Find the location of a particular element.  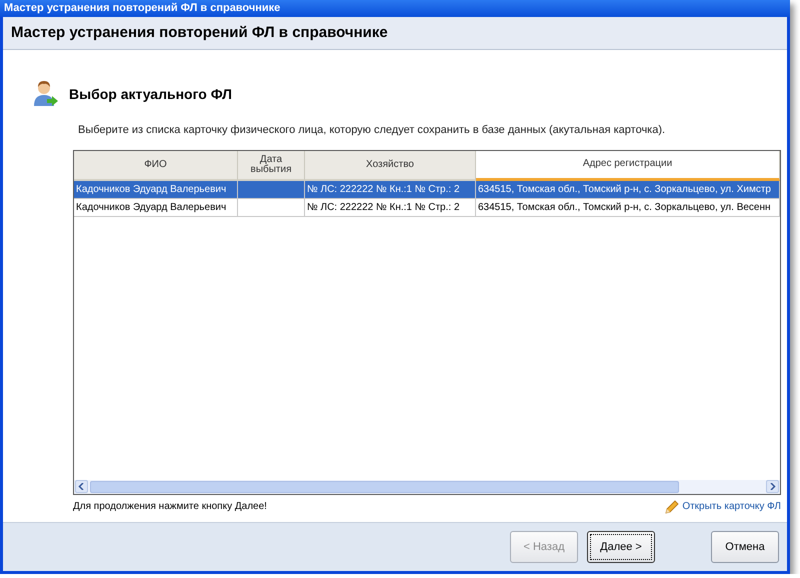

scroll-right-button is located at coordinates (772, 487).